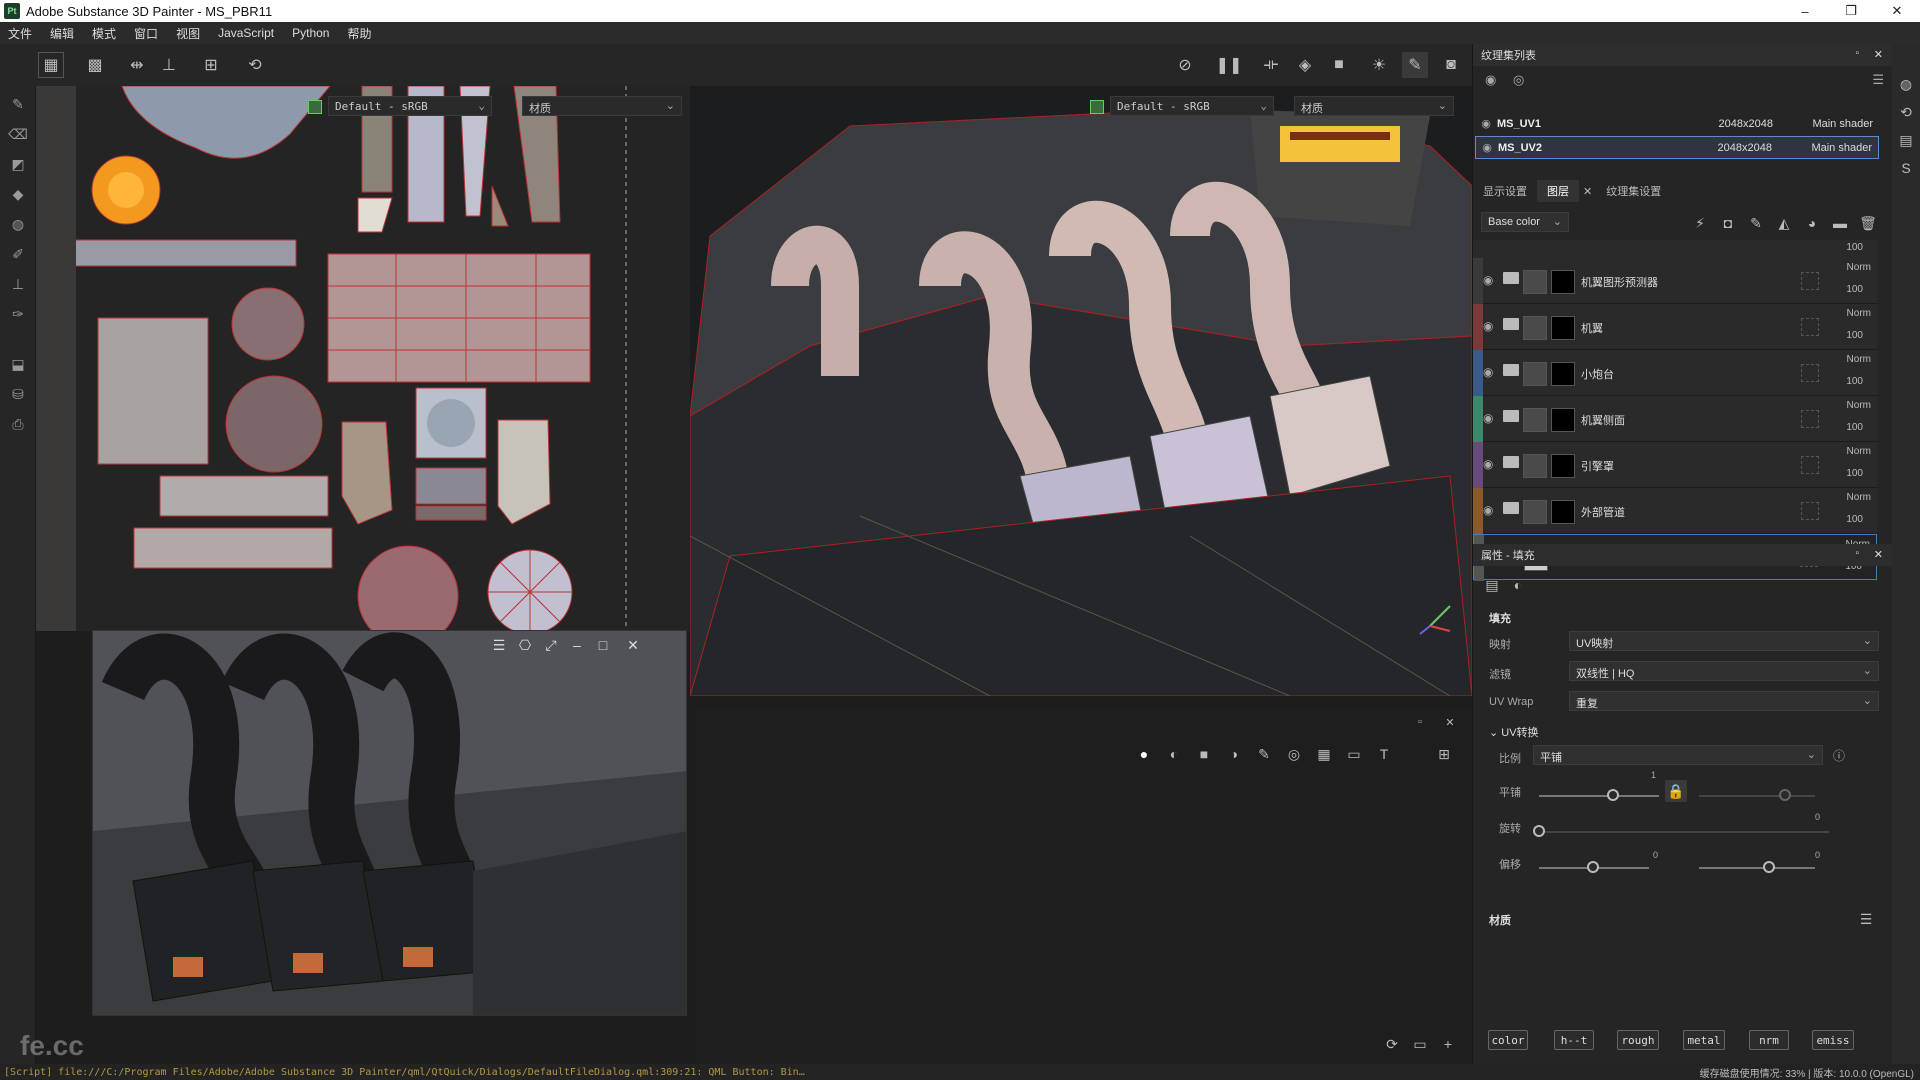 The width and height of the screenshot is (1920, 1080). I want to click on new-folder-icon: ▭, so click(1420, 1044).